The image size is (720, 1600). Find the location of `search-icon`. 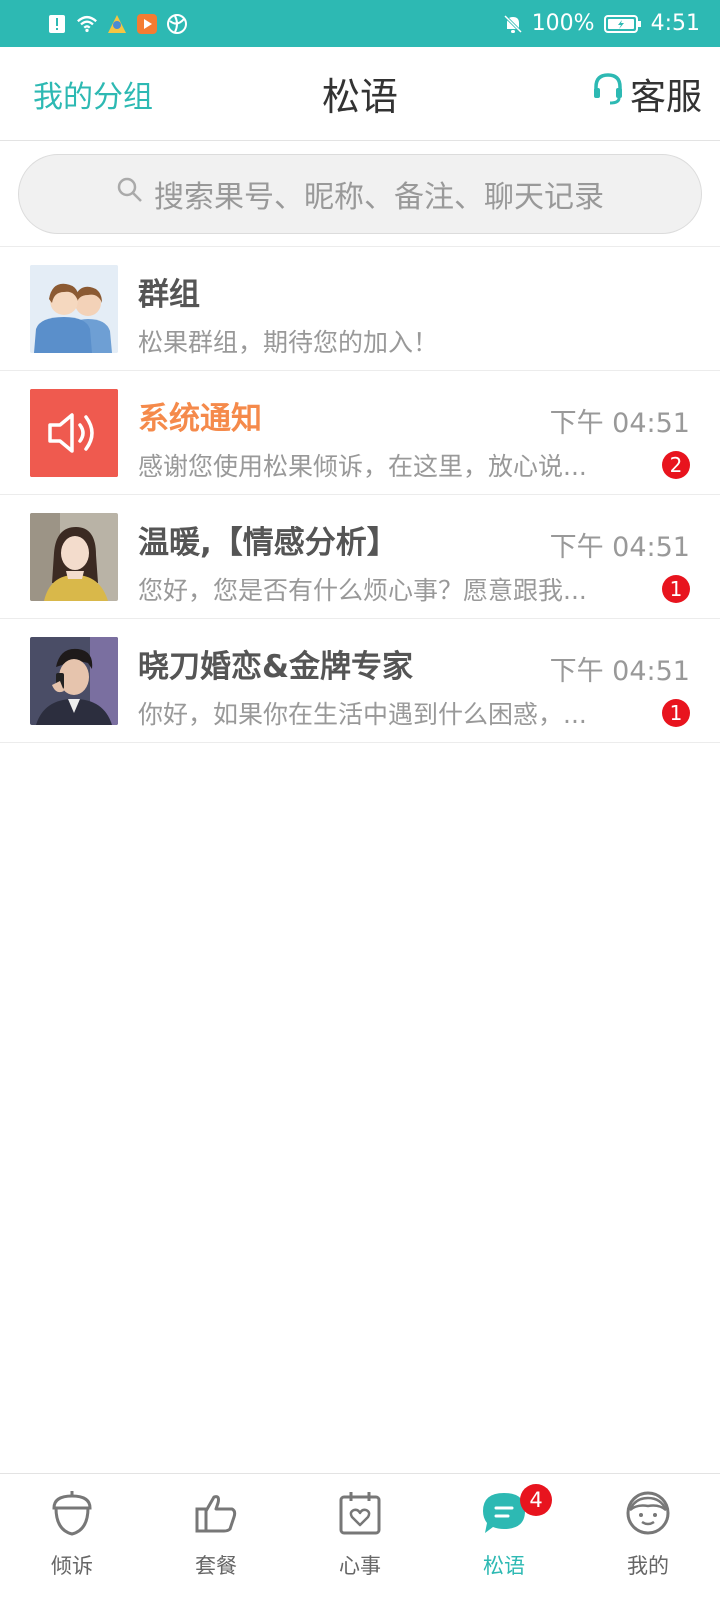

search-icon is located at coordinates (130, 194).